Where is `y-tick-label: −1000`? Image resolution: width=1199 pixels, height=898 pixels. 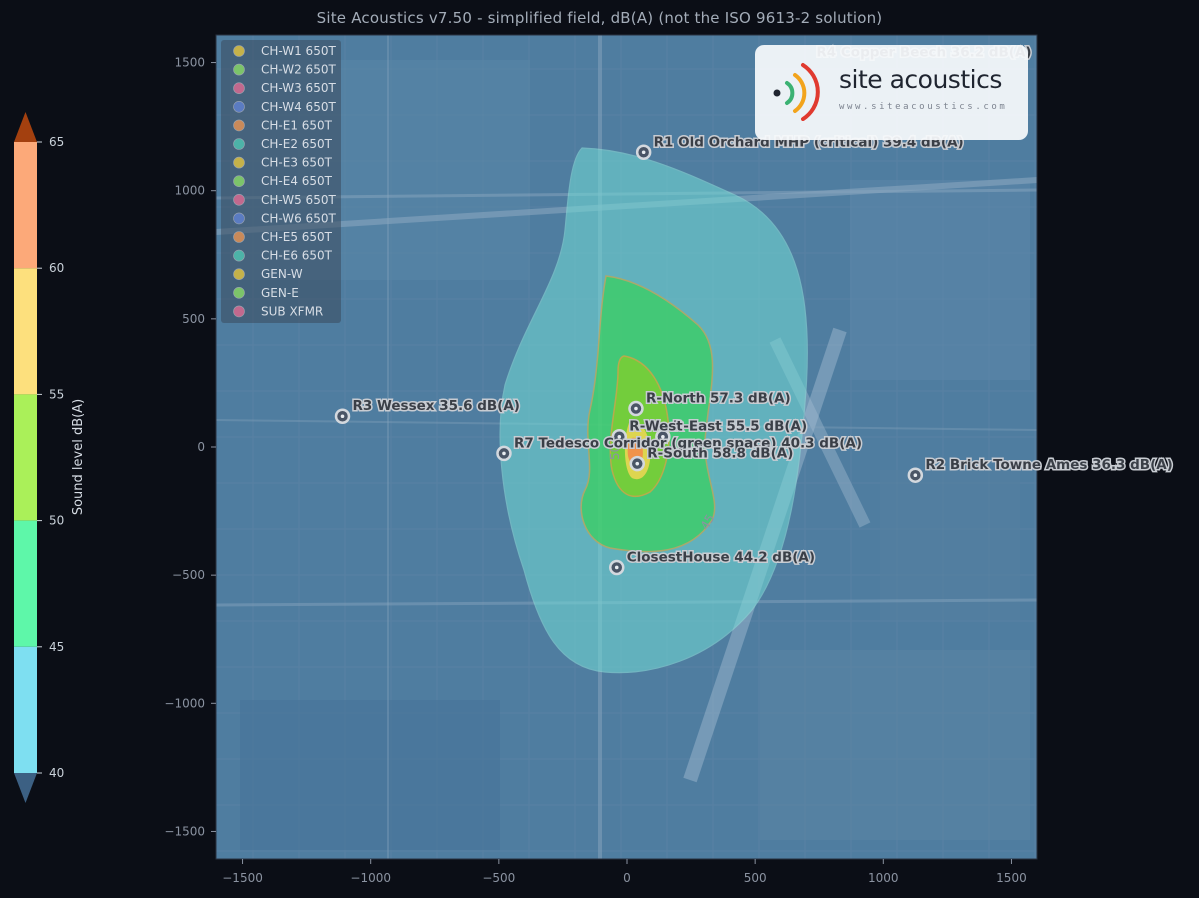 y-tick-label: −1000 is located at coordinates (184, 703).